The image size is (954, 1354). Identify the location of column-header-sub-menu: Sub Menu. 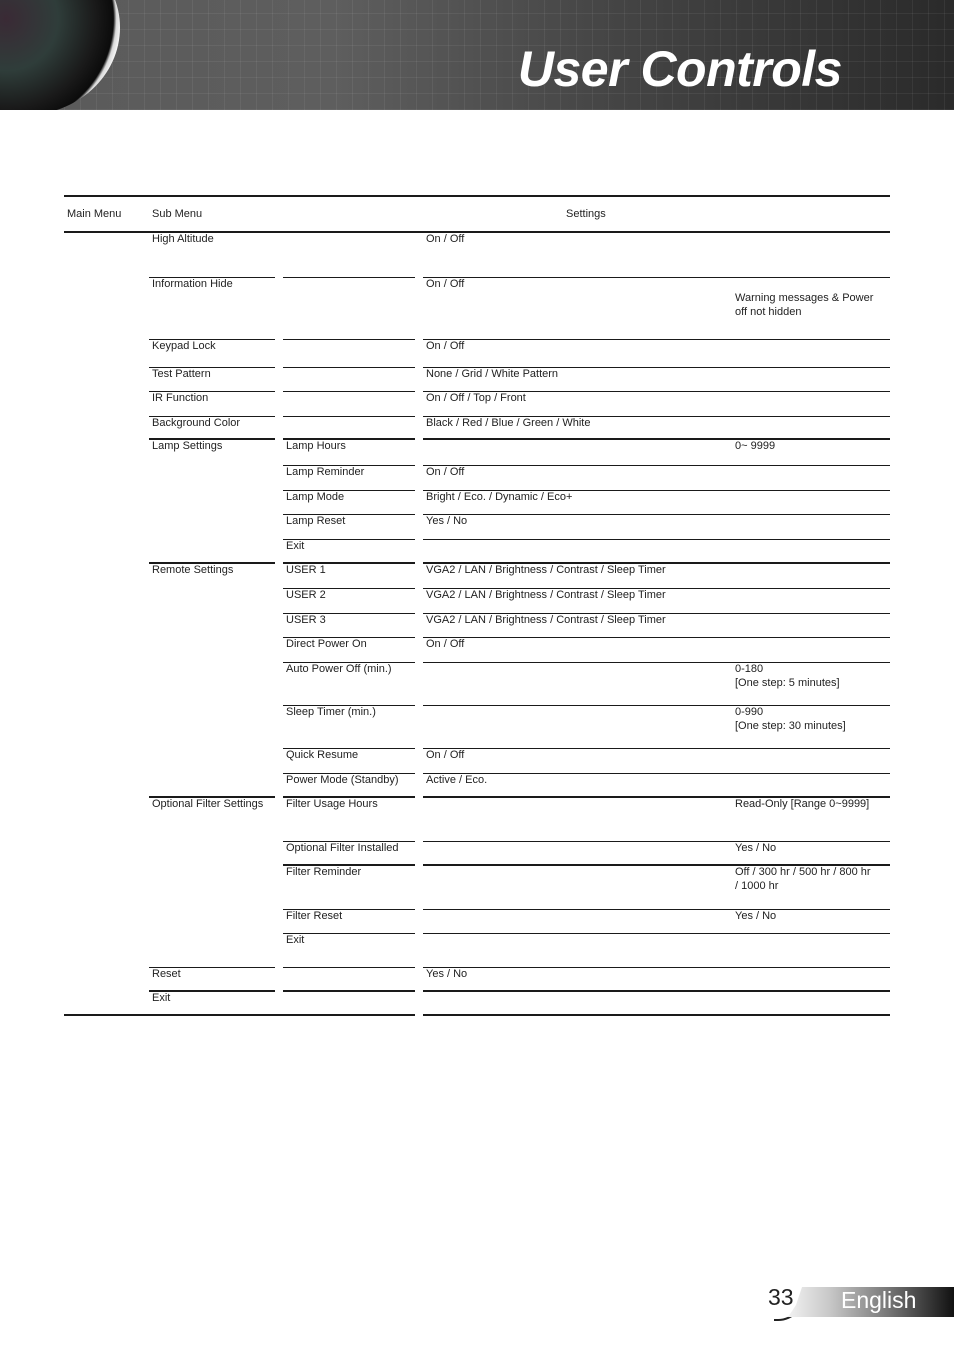
(177, 214).